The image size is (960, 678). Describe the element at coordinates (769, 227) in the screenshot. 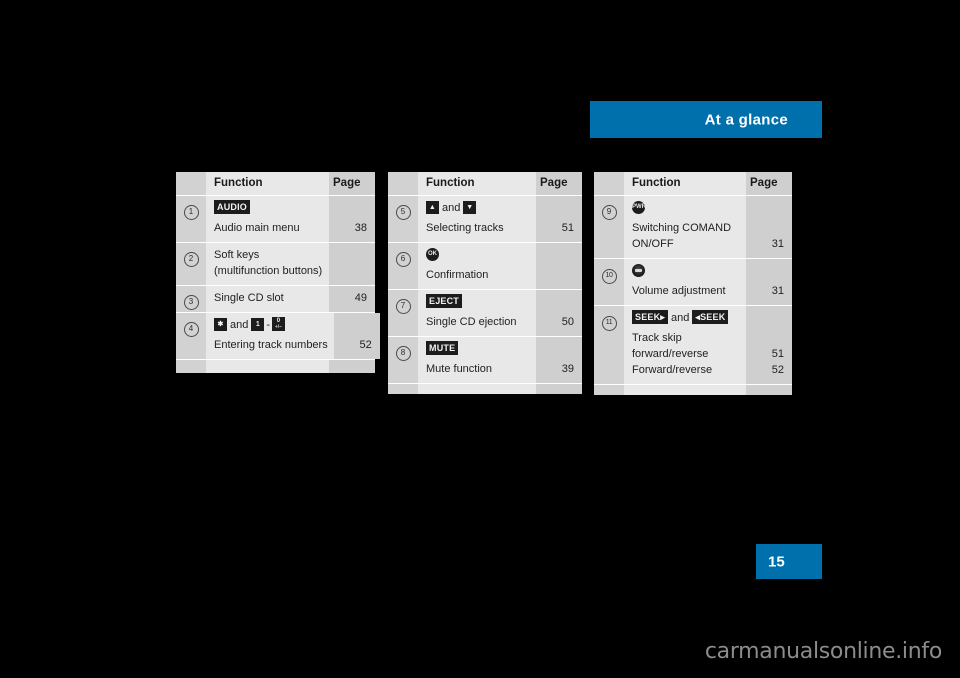

I see `row-page-cell: 31` at that location.